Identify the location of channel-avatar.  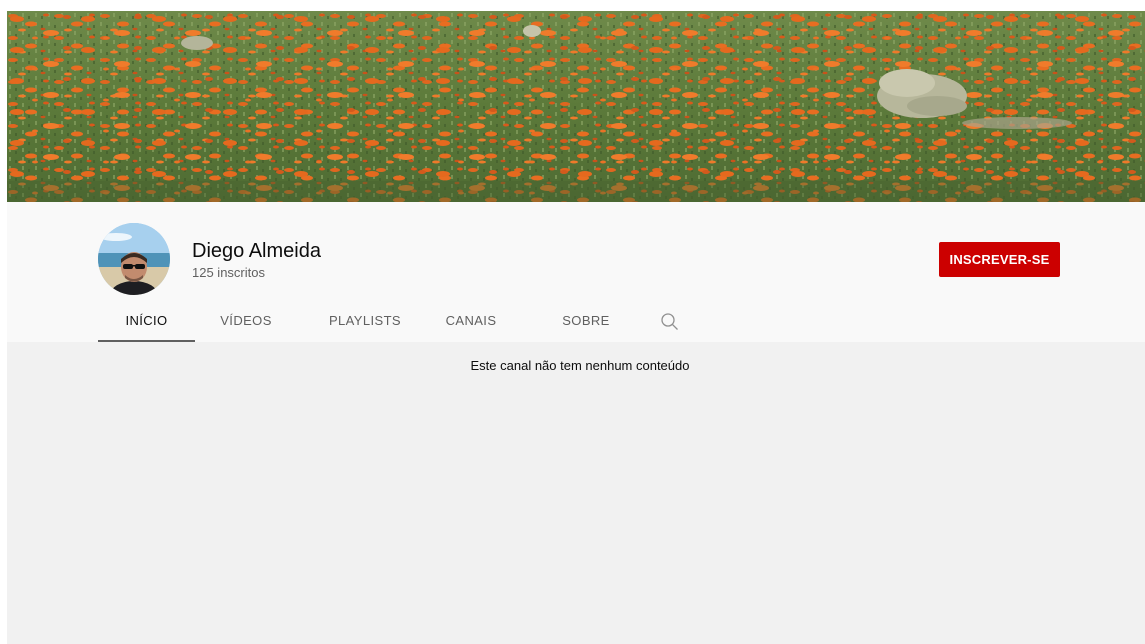
(134, 259).